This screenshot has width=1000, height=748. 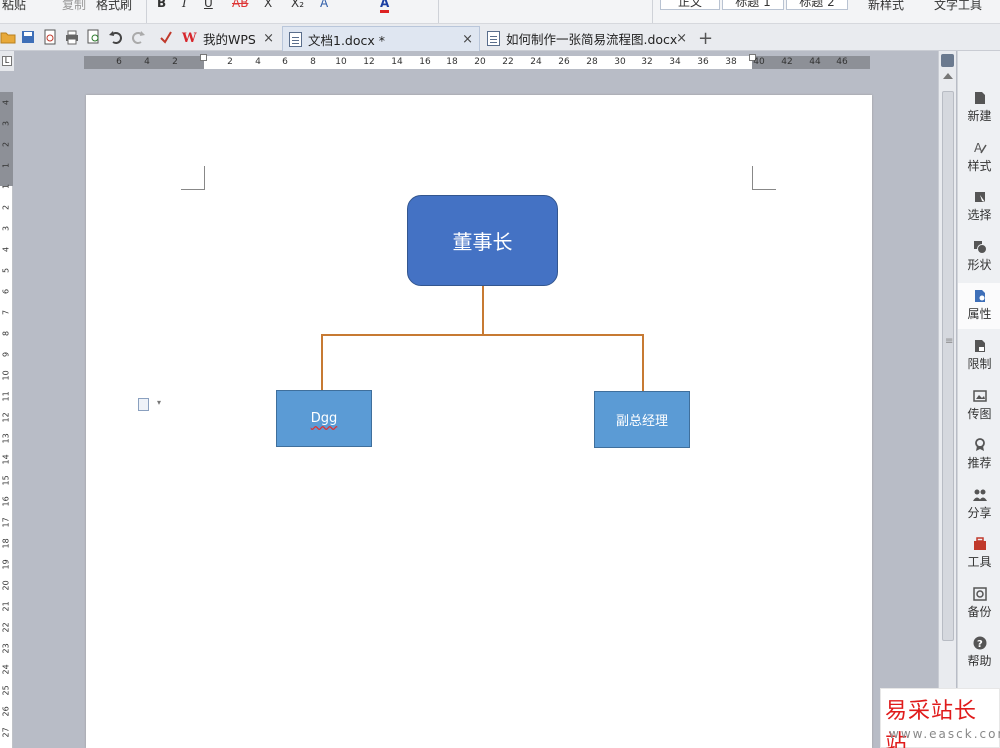 What do you see at coordinates (587, 38) in the screenshot?
I see `tab-flowchart-doc: 如何制作一张简易流程图.docx ×` at bounding box center [587, 38].